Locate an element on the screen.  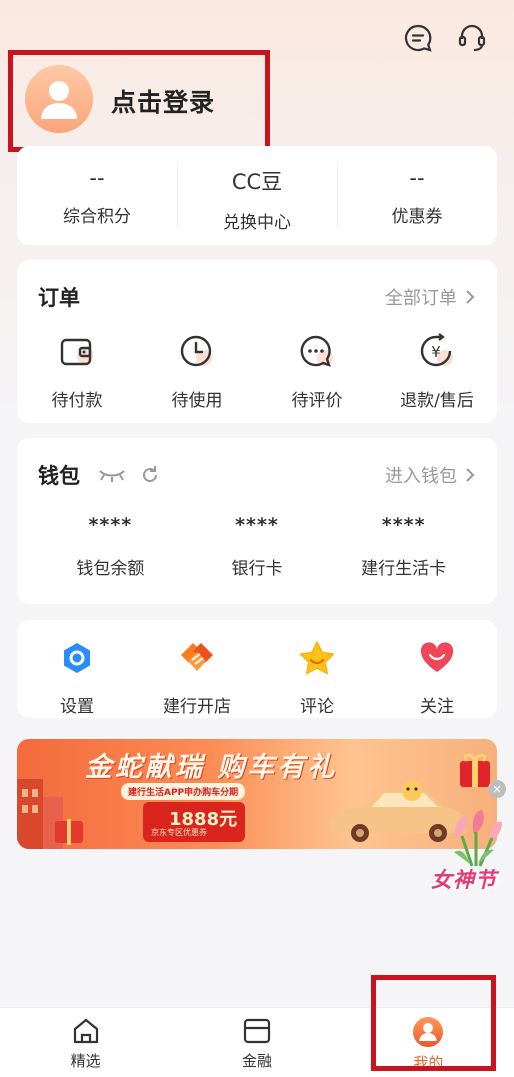
tools-card: 设置 建行开店 评论 关注 is located at coordinates (257, 669).